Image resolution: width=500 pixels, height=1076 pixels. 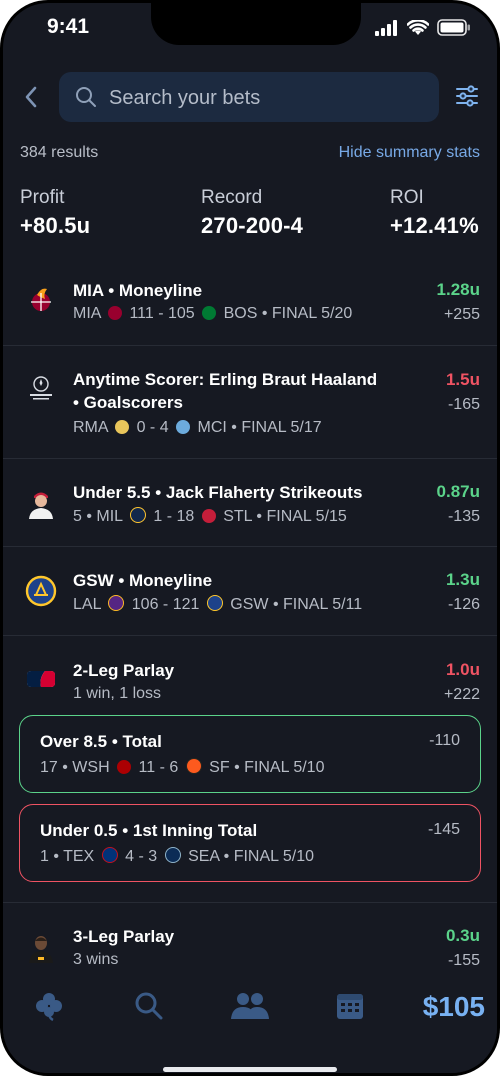 What do you see at coordinates (41, 388) in the screenshot?
I see `champions-league-logo-icon` at bounding box center [41, 388].